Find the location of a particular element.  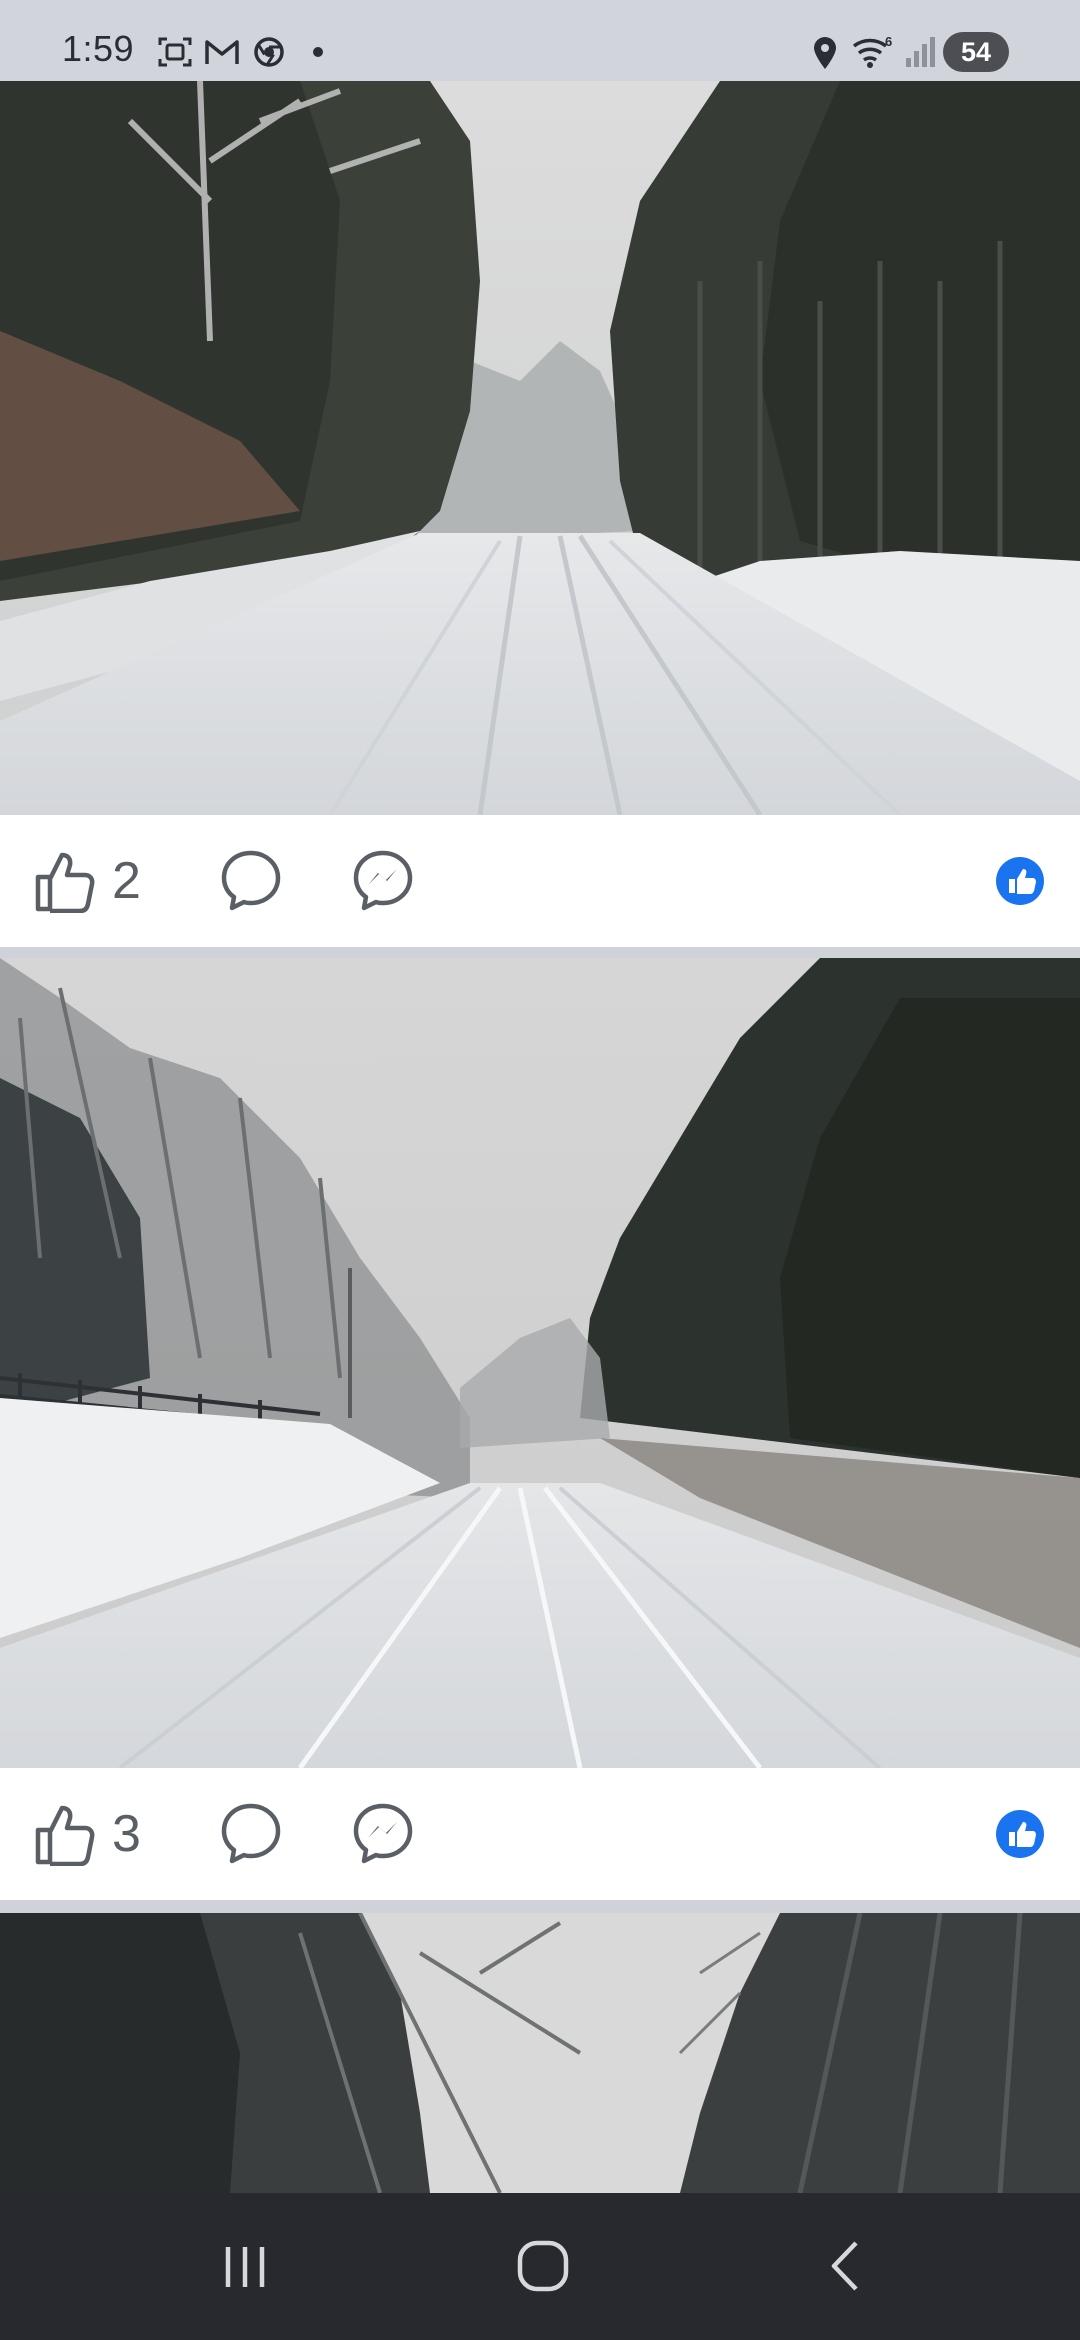

chrome-icon is located at coordinates (269, 52).